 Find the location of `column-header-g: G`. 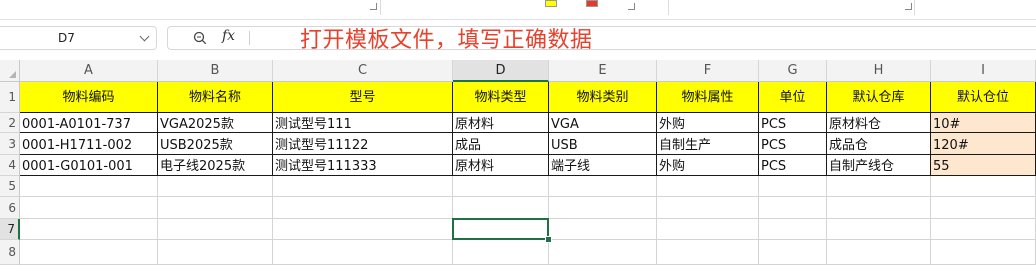

column-header-g: G is located at coordinates (793, 71).